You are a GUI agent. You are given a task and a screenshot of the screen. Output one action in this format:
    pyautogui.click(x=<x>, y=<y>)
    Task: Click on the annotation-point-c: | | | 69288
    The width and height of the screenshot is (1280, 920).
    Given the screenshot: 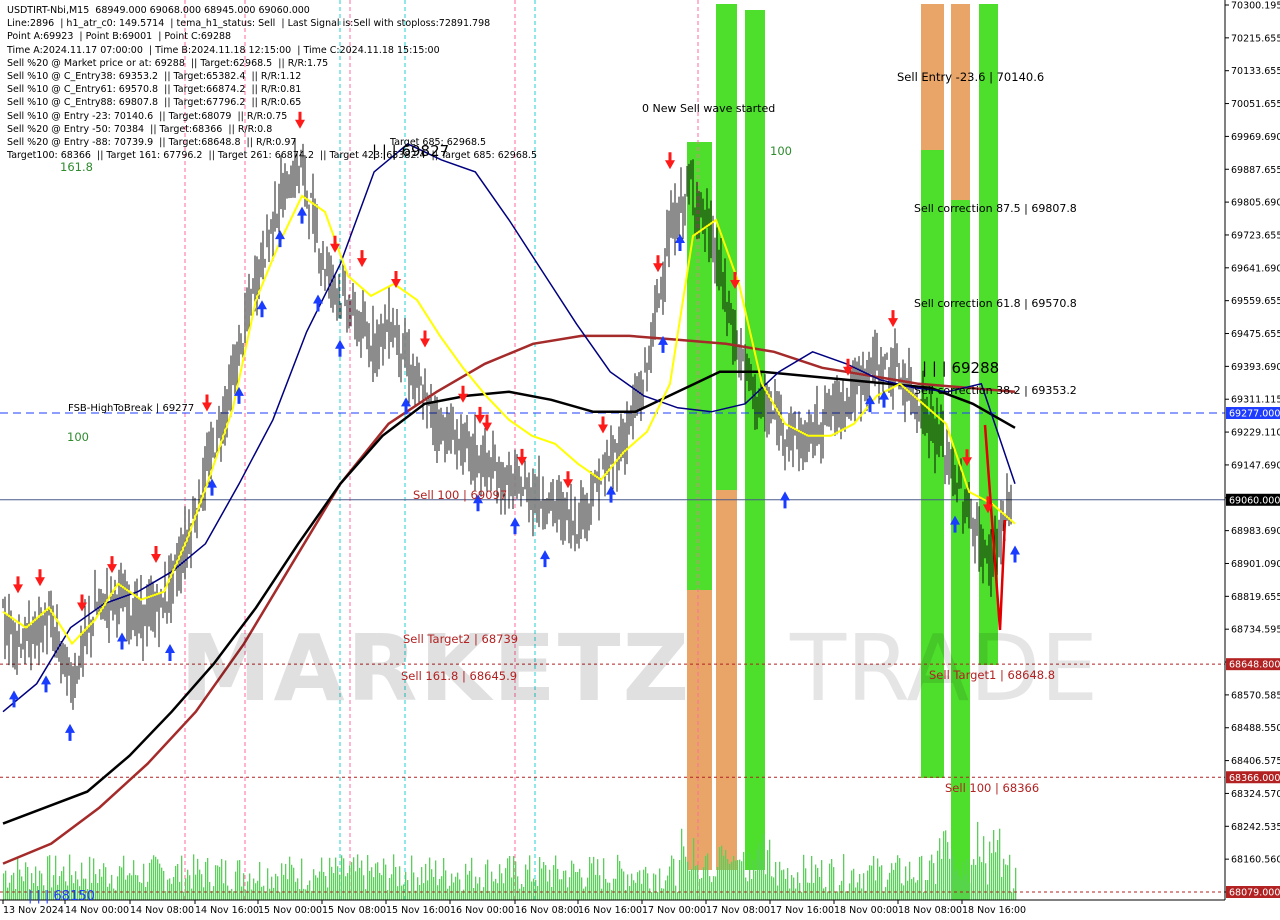 What is the action you would take?
    pyautogui.click(x=961, y=368)
    